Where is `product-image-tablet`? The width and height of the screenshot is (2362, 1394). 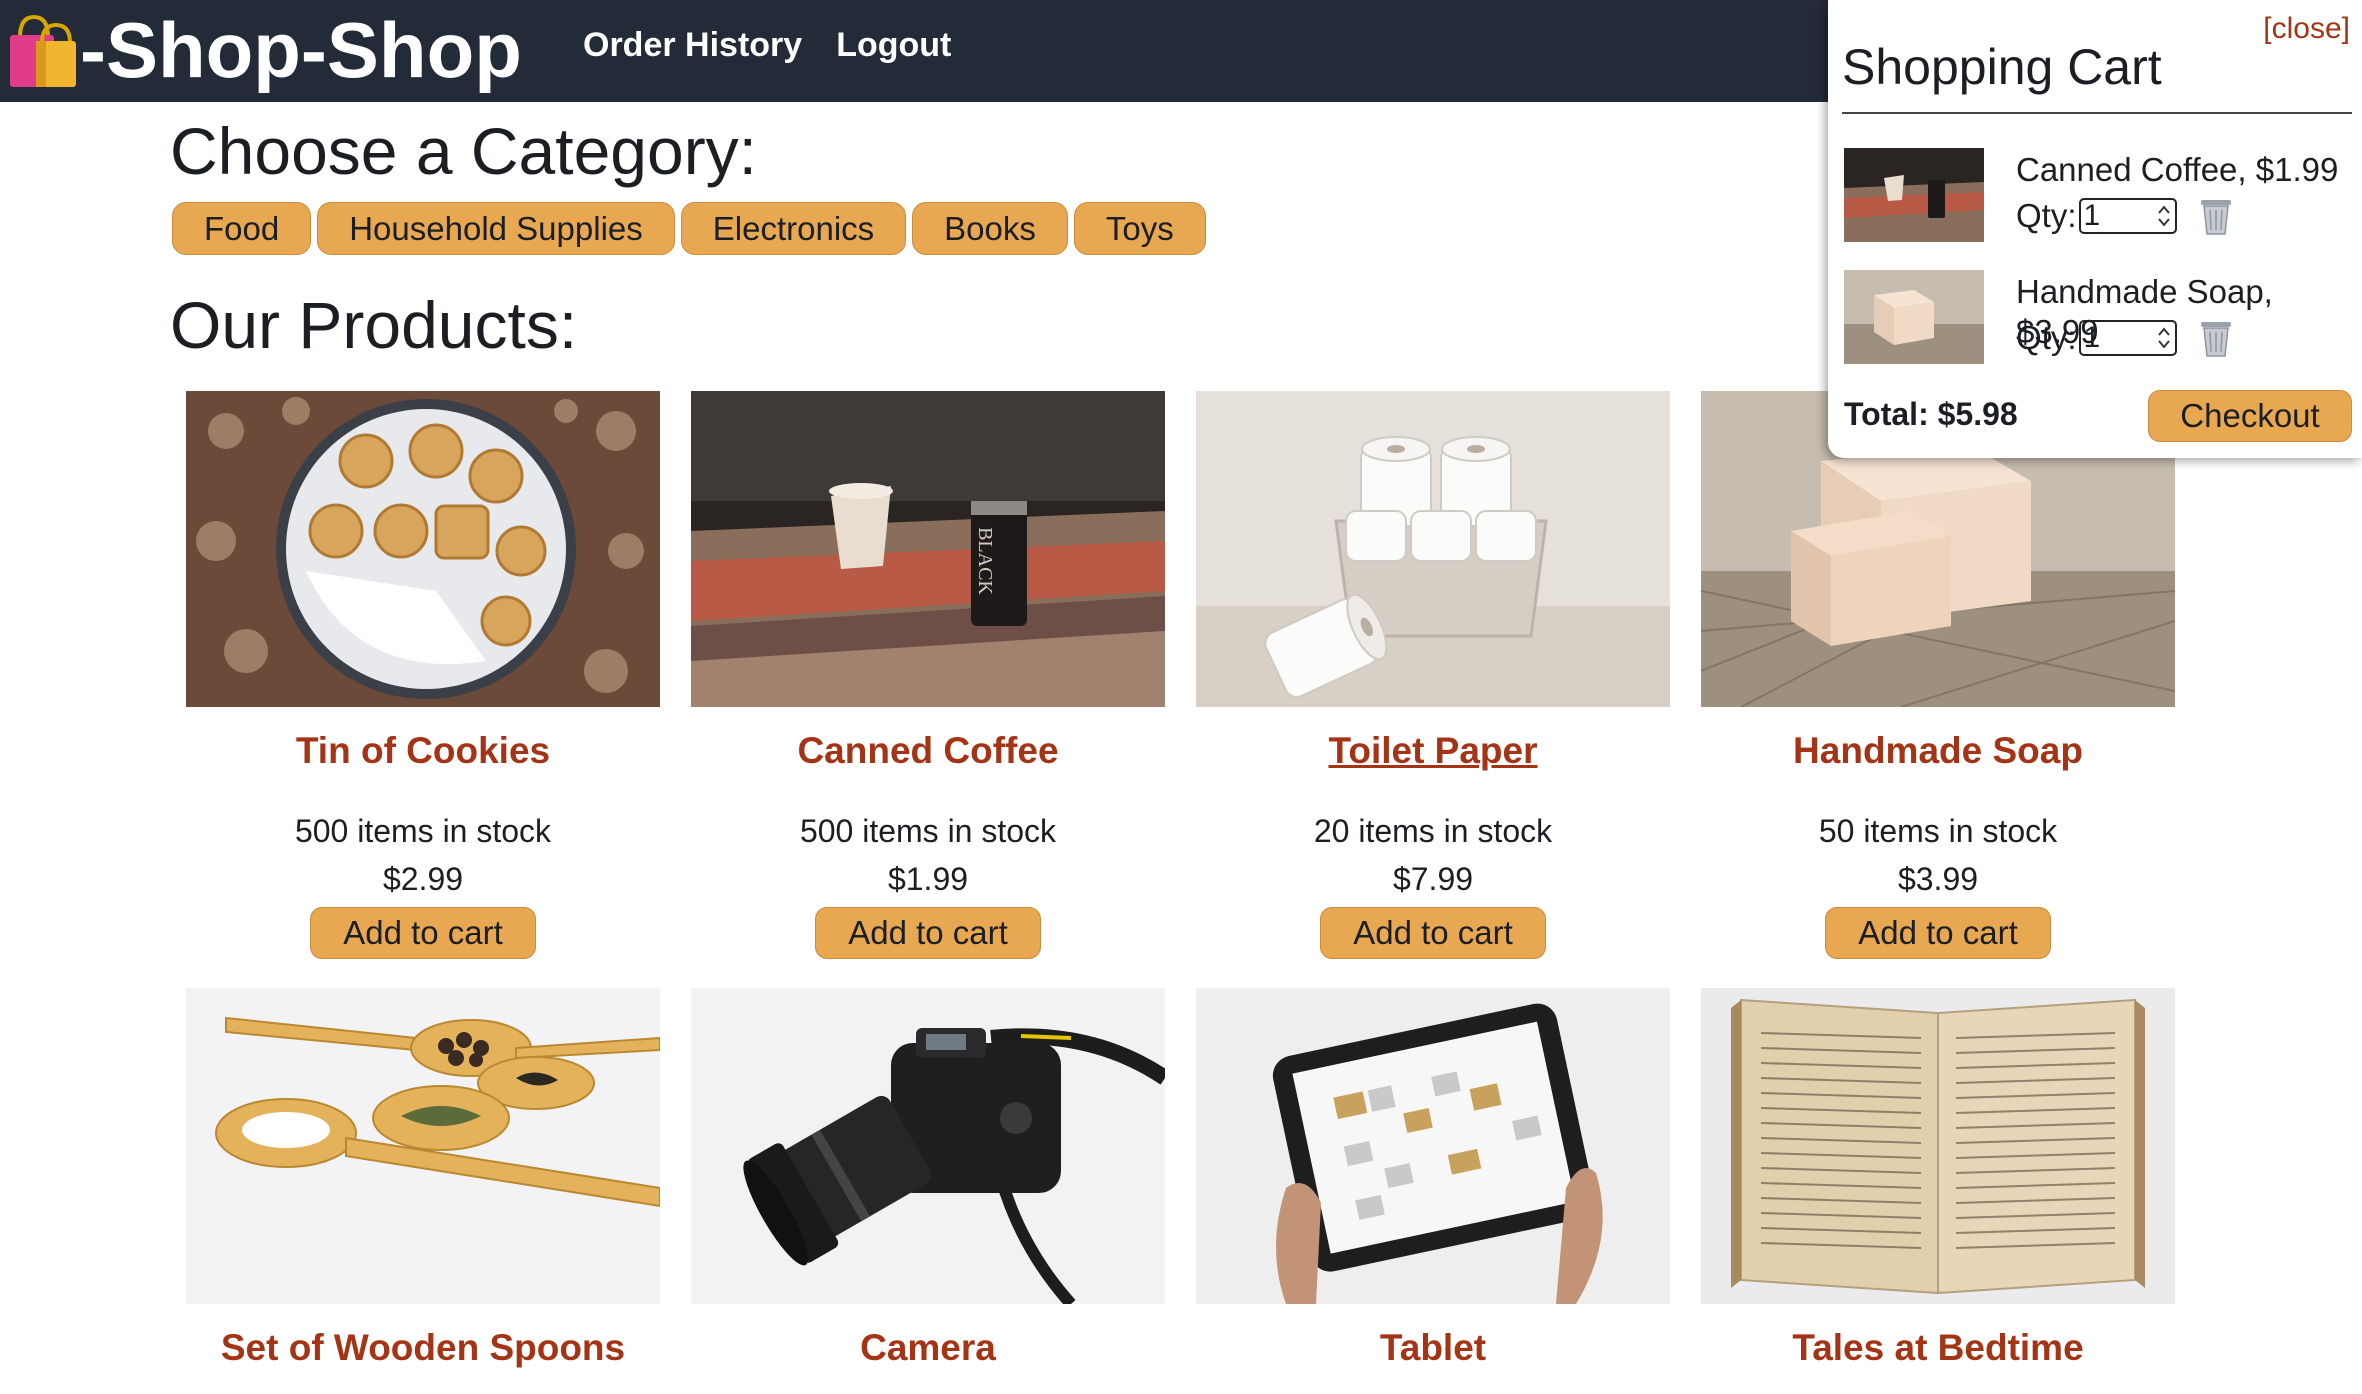 product-image-tablet is located at coordinates (1433, 1146).